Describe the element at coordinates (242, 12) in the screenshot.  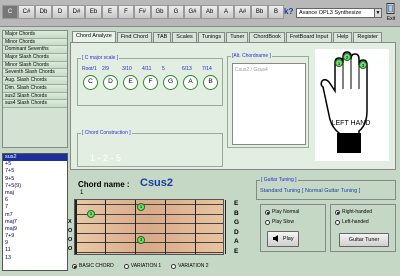
I see `key-button-Asharp: A#` at that location.